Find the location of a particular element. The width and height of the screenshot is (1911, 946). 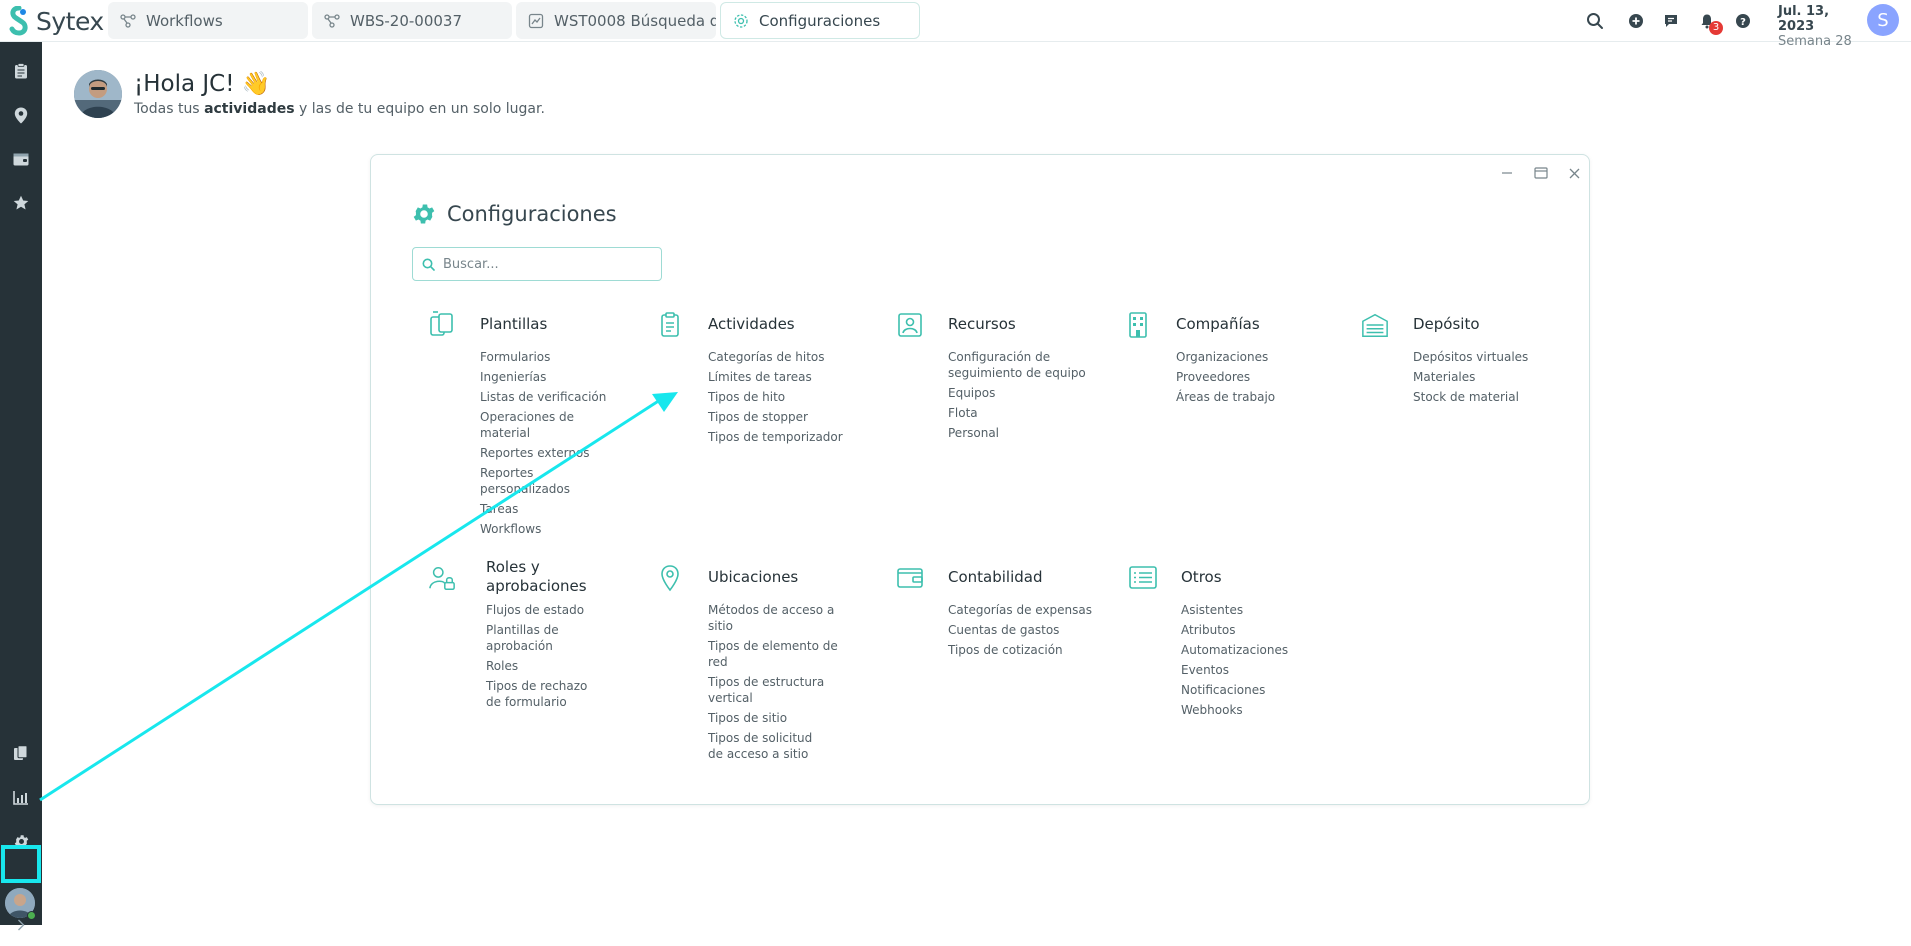

maximize-button is located at coordinates (1541, 173).